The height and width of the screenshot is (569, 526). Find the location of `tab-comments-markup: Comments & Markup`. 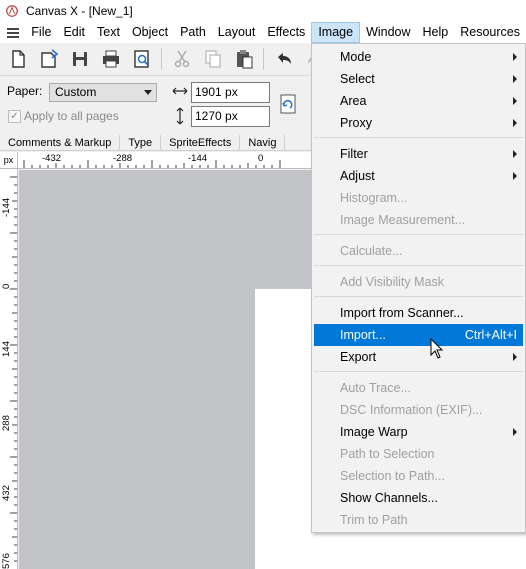

tab-comments-markup: Comments & Markup is located at coordinates (60, 142).